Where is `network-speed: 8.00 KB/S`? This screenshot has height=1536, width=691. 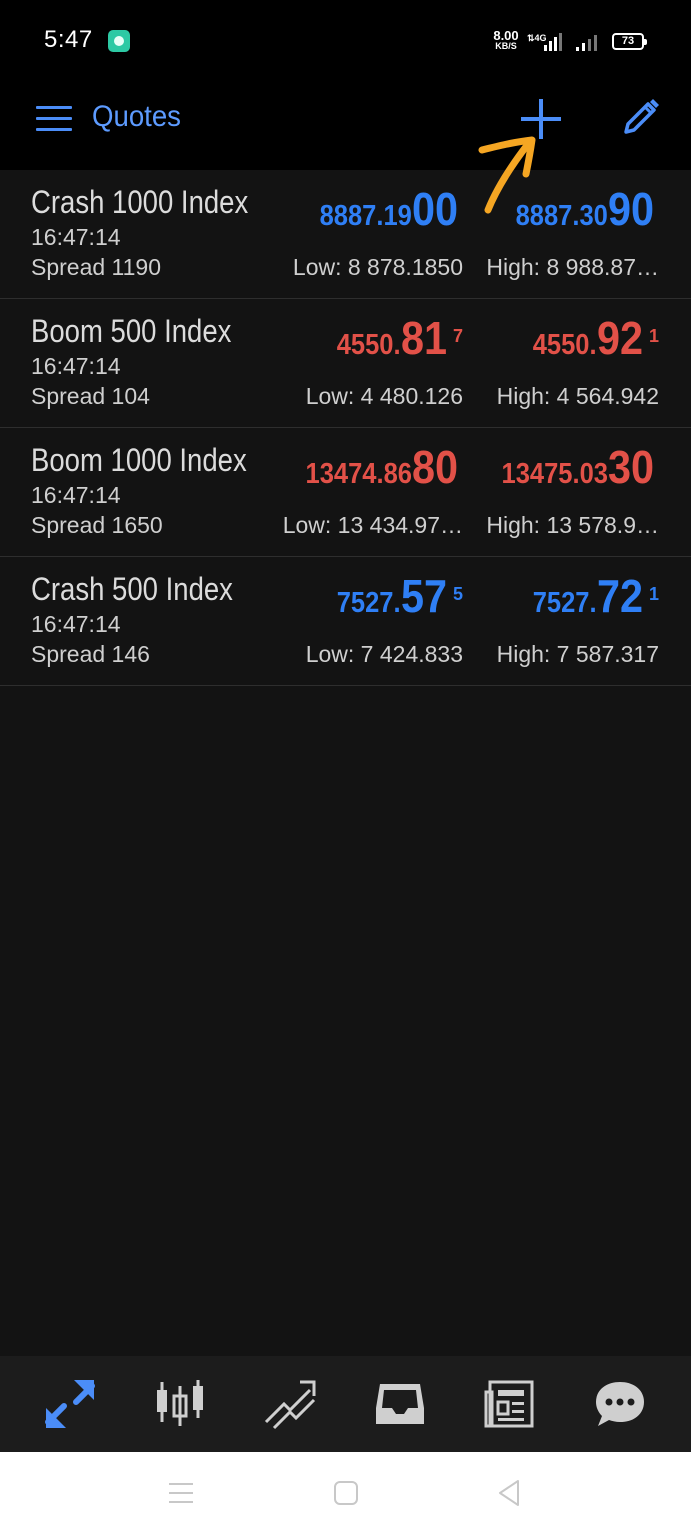
network-speed: 8.00 KB/S is located at coordinates (506, 39).